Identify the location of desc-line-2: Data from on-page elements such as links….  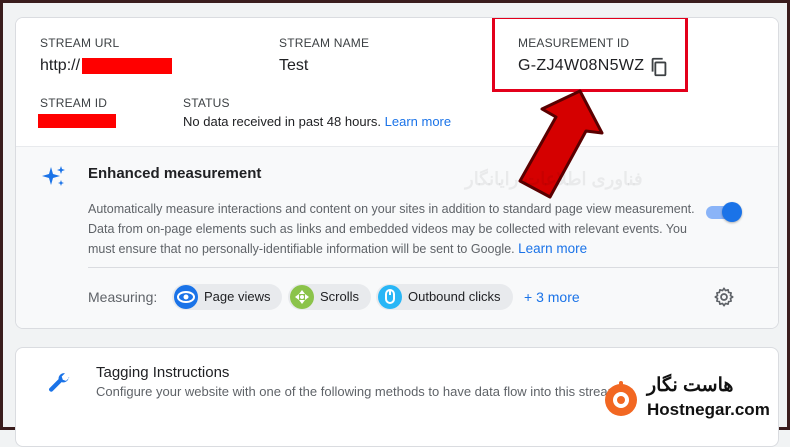
(387, 229).